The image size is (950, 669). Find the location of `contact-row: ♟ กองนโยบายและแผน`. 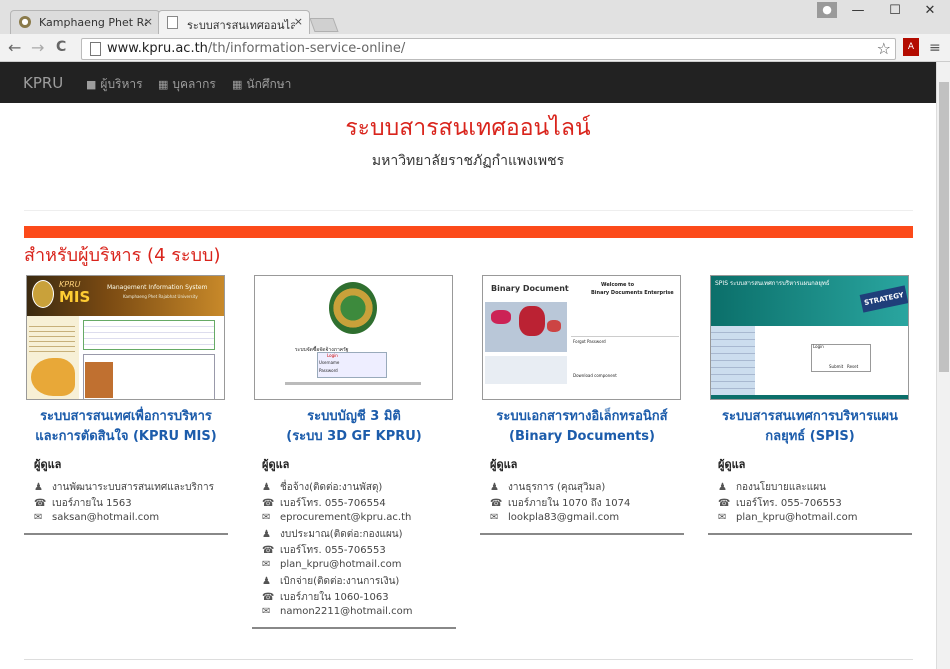

contact-row: ♟ กองนโยบายและแผน is located at coordinates (772, 487).